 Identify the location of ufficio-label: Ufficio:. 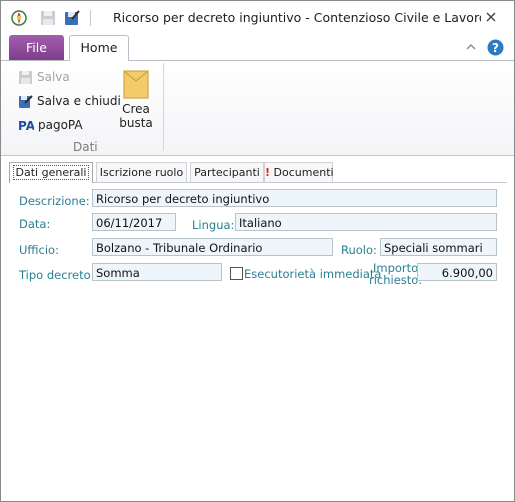
(39, 250).